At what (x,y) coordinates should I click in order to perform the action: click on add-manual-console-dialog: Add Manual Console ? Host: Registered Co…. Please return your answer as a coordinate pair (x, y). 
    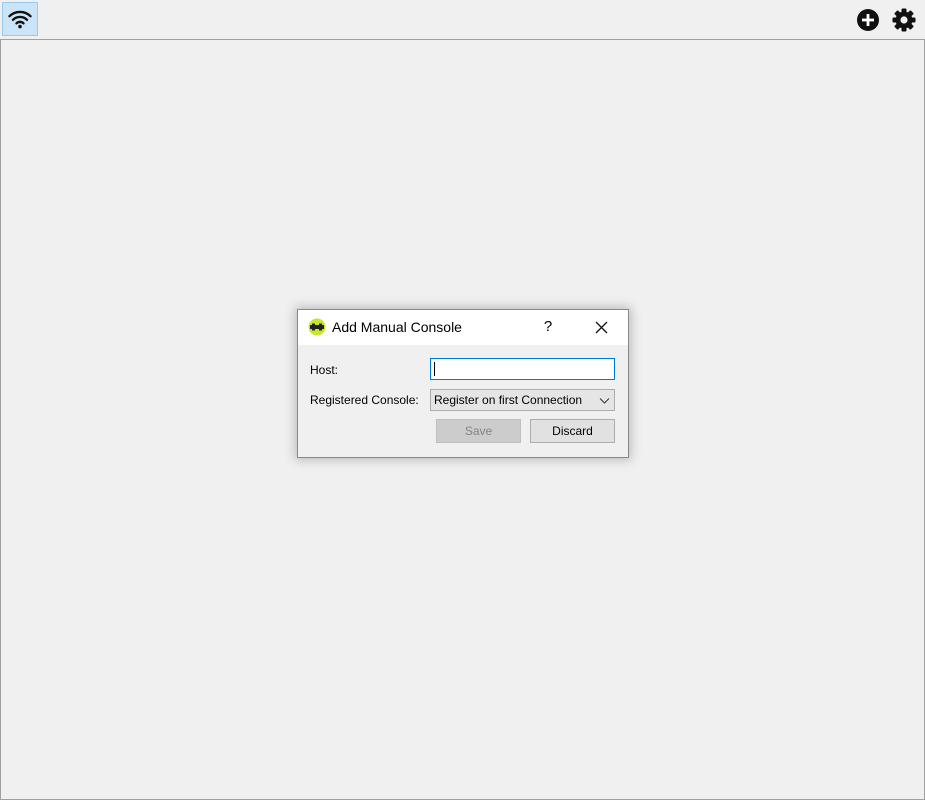
    Looking at the image, I should click on (463, 383).